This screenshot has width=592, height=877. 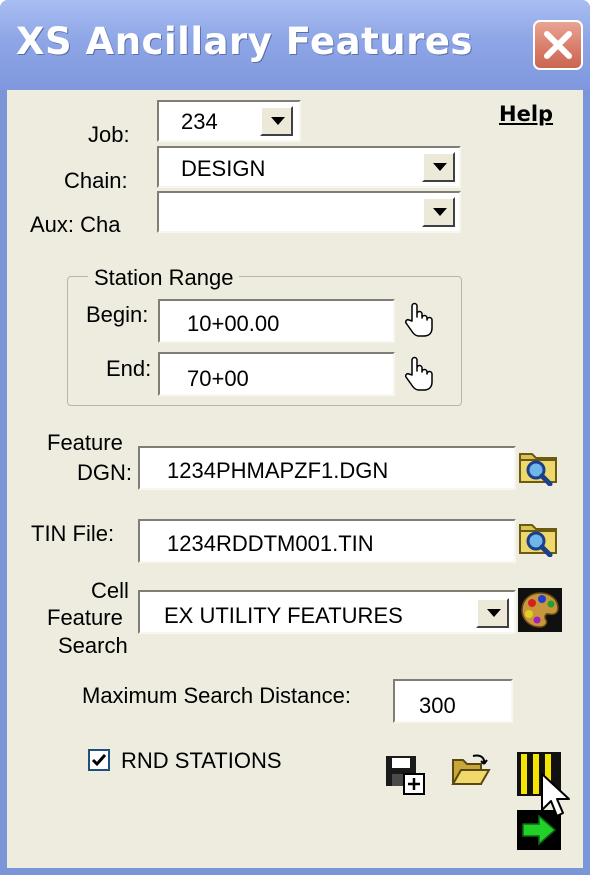 What do you see at coordinates (199, 121) in the screenshot?
I see `job-value: 234` at bounding box center [199, 121].